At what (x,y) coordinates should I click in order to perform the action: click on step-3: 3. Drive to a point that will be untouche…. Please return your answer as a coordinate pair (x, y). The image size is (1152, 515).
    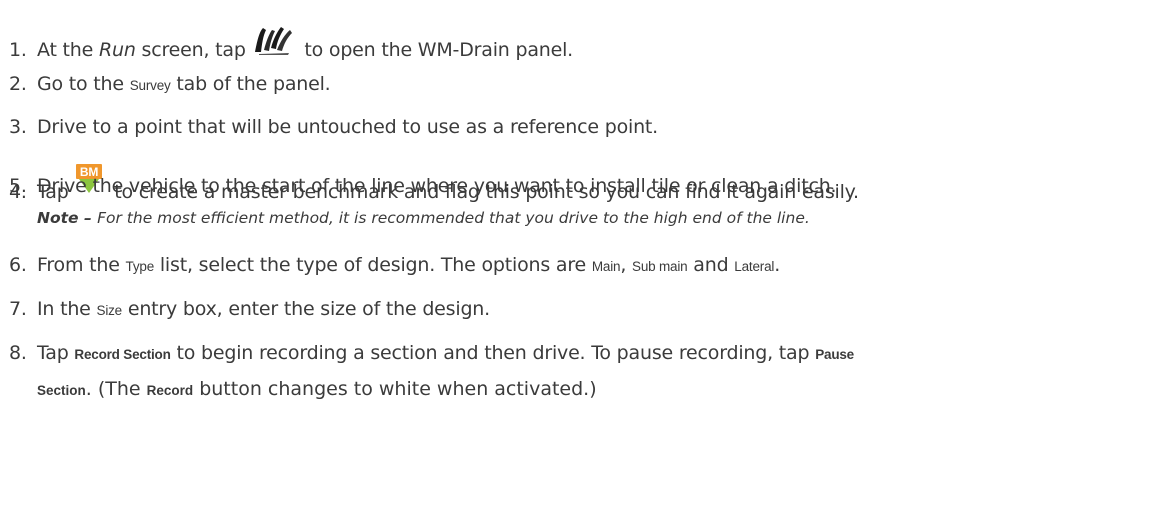
    Looking at the image, I should click on (333, 127).